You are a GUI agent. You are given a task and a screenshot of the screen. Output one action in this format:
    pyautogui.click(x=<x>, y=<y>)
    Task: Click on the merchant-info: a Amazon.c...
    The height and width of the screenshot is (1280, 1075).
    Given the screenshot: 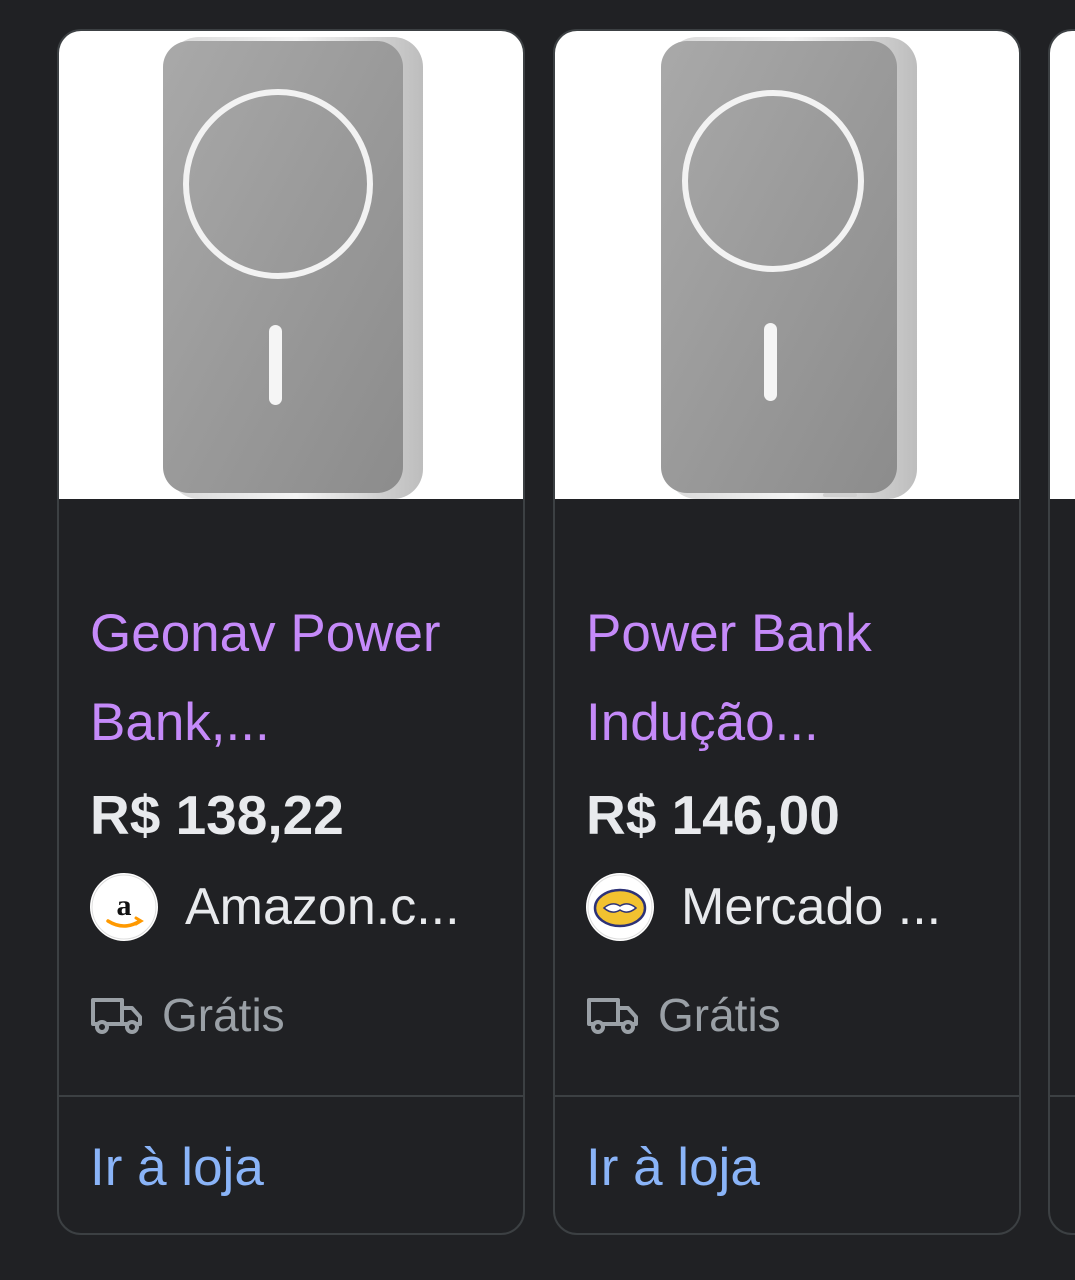 What is the action you would take?
    pyautogui.click(x=275, y=907)
    